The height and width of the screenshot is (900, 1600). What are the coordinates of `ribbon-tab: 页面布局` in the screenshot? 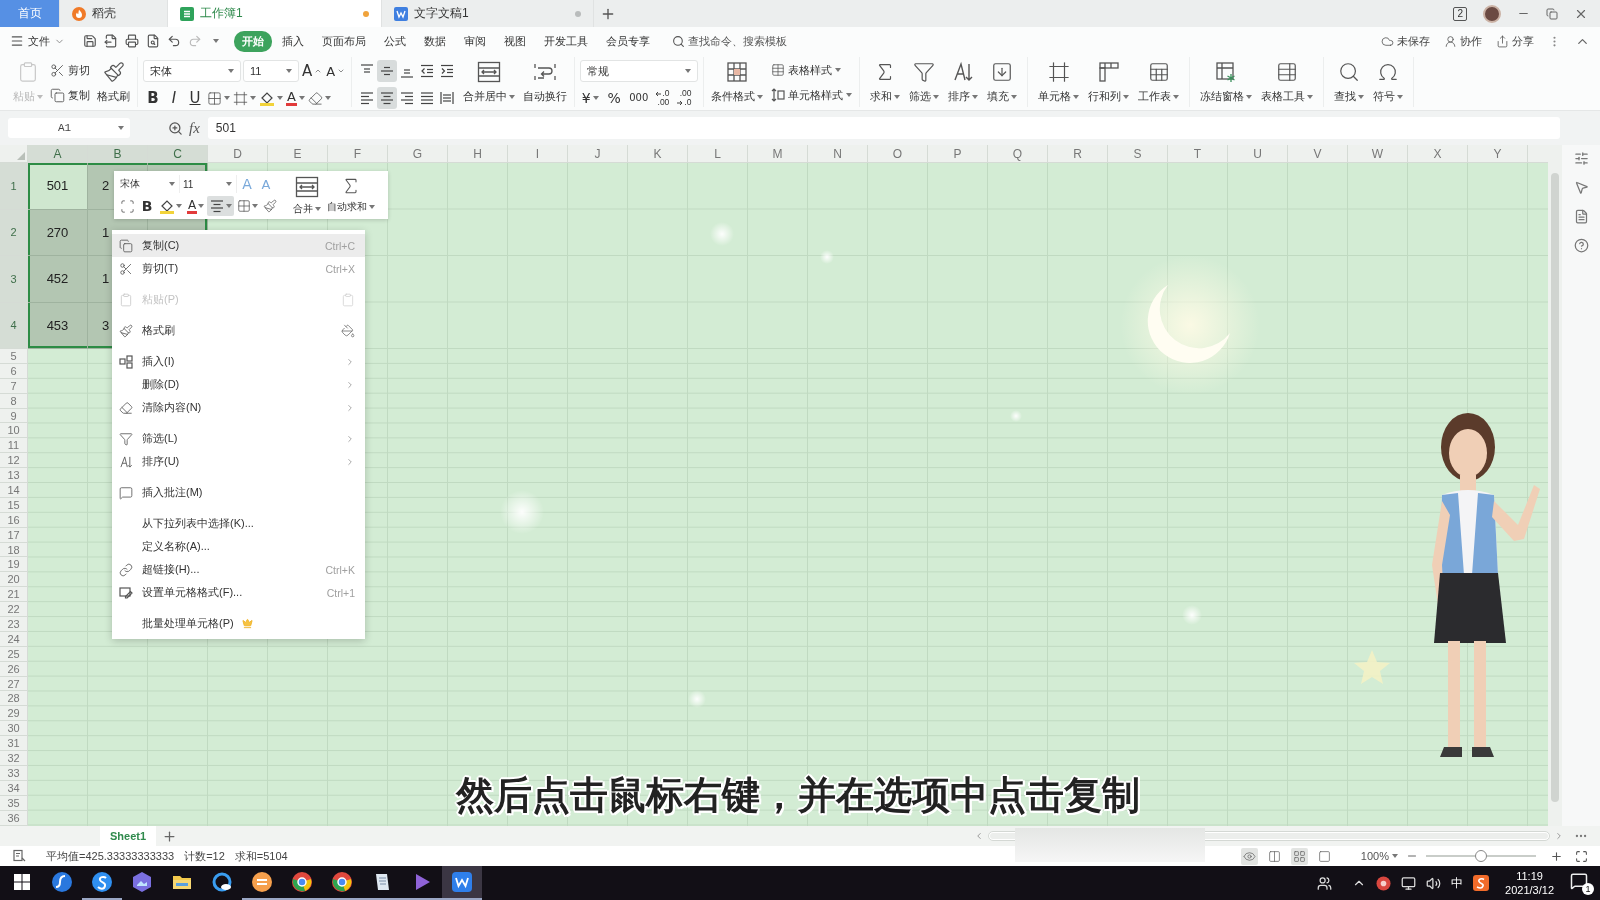 It's located at (344, 41).